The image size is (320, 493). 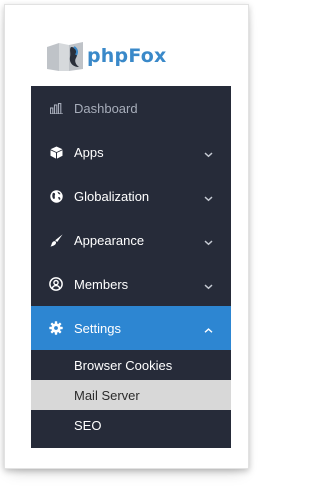 What do you see at coordinates (131, 284) in the screenshot?
I see `sidebar-item-members: Members` at bounding box center [131, 284].